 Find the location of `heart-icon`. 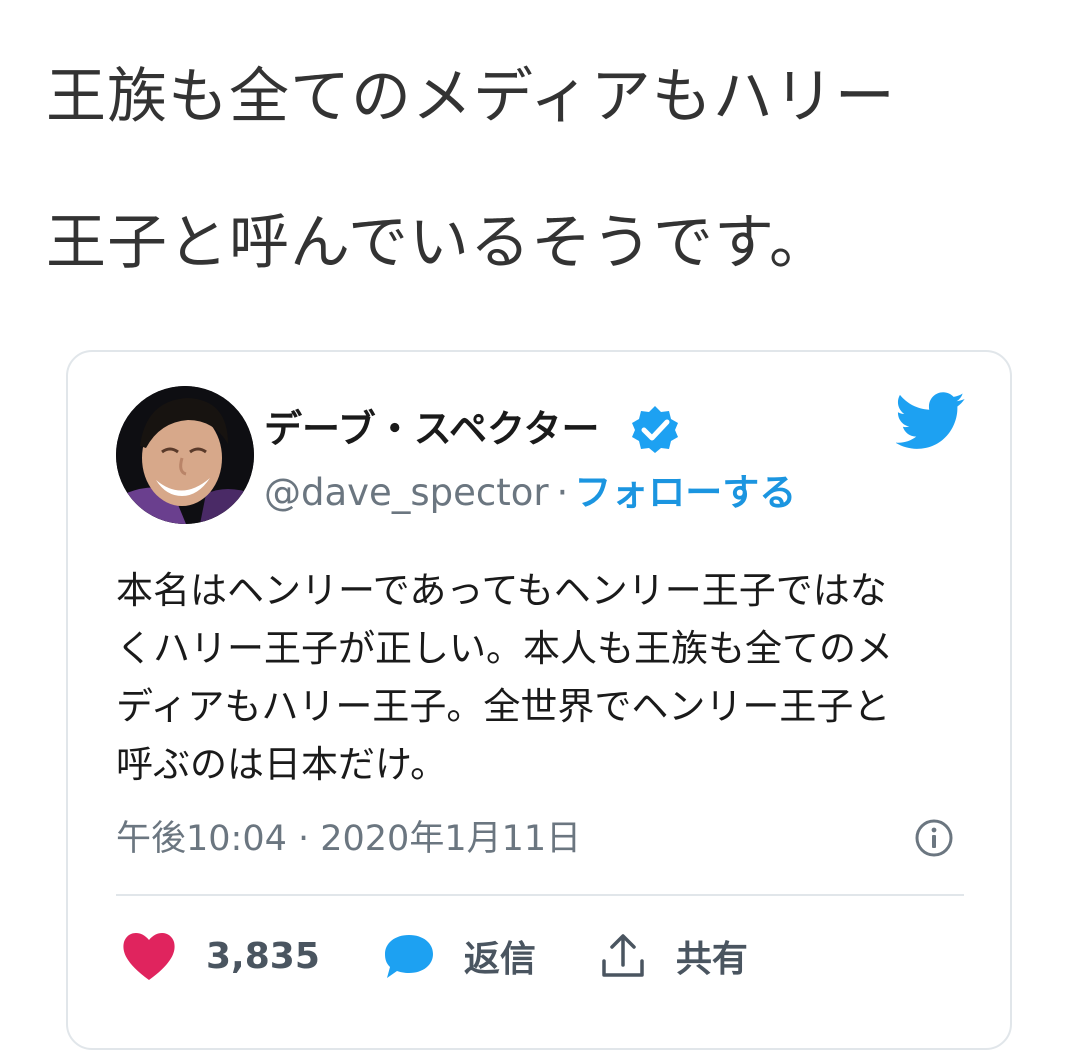

heart-icon is located at coordinates (149, 956).